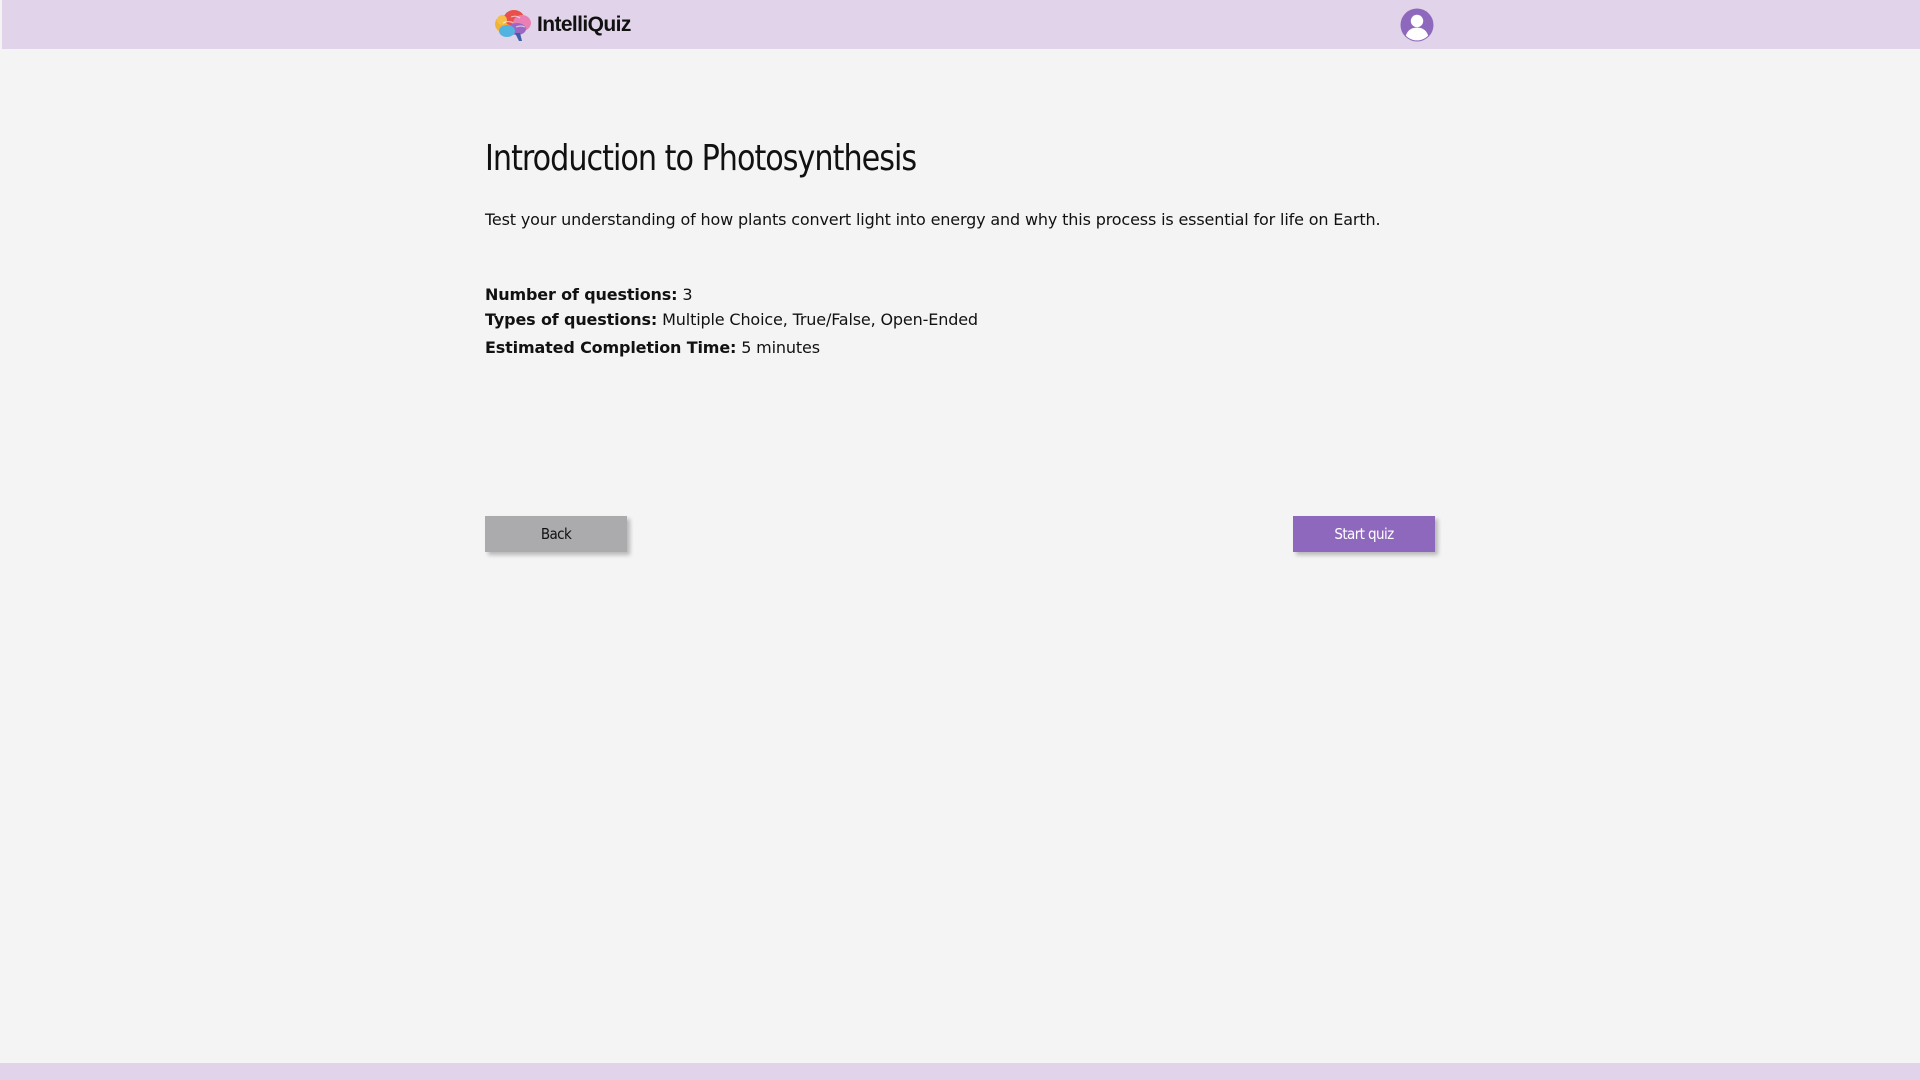 This screenshot has height=1080, width=1920. What do you see at coordinates (1417, 25) in the screenshot?
I see `user-avatar-icon` at bounding box center [1417, 25].